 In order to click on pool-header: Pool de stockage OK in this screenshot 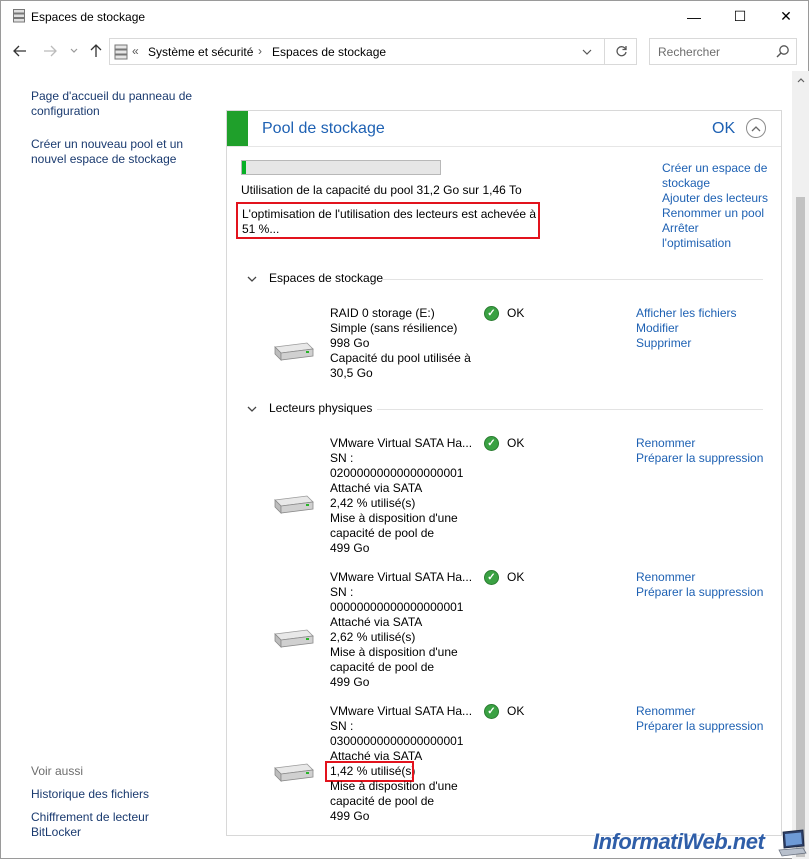, I will do `click(504, 129)`.